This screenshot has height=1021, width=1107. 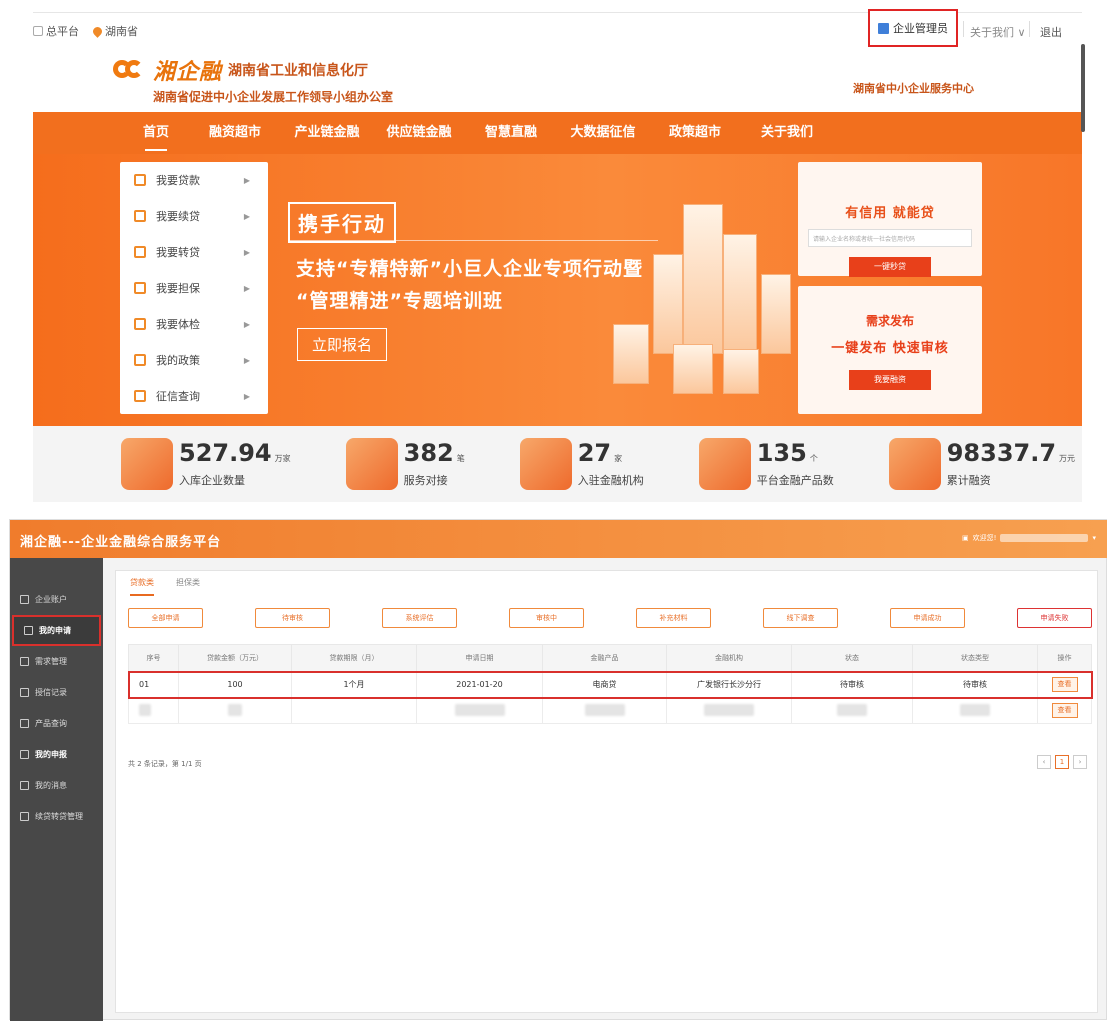 I want to click on top-bar: 总平台 湖南省 企业管理员 关于我们 ∨ 退出, so click(x=557, y=28).